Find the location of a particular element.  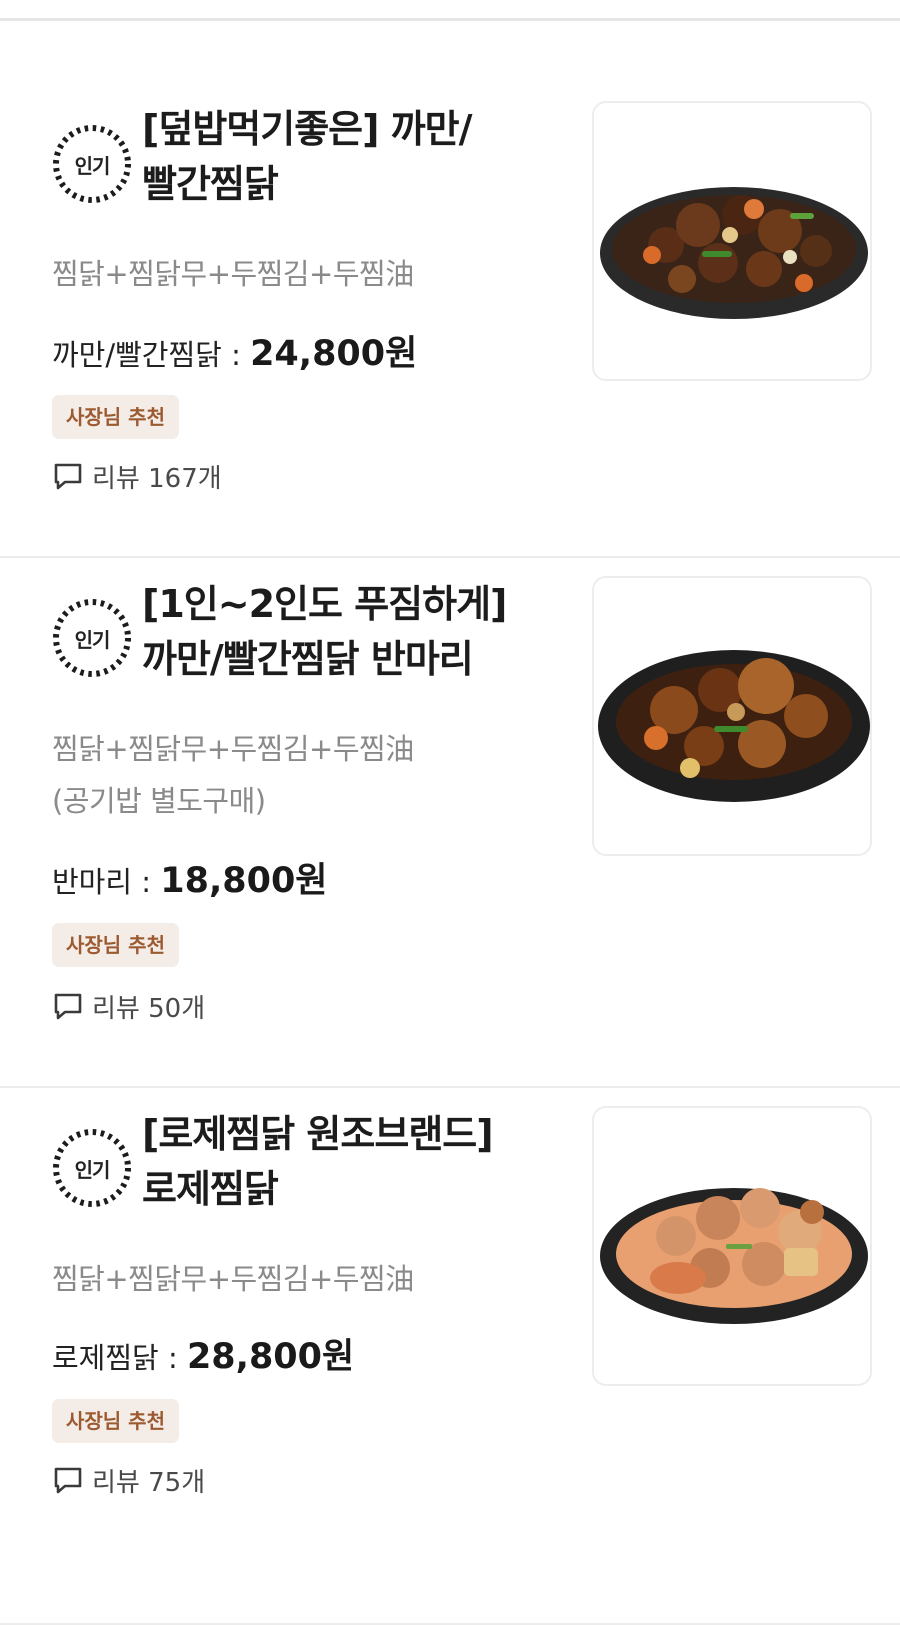

review-count: 리뷰 75개 is located at coordinates (128, 1480).